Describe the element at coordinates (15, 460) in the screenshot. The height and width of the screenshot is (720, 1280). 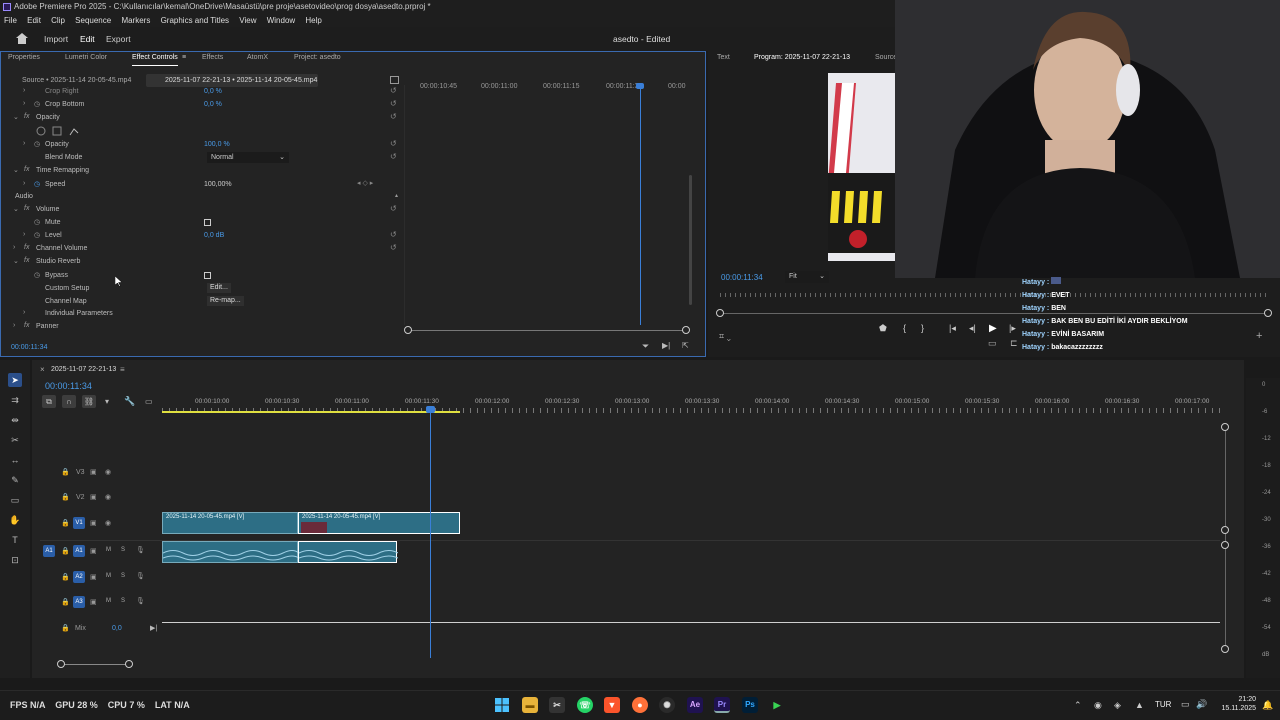
I see `slip-tool-icon: ↔` at that location.